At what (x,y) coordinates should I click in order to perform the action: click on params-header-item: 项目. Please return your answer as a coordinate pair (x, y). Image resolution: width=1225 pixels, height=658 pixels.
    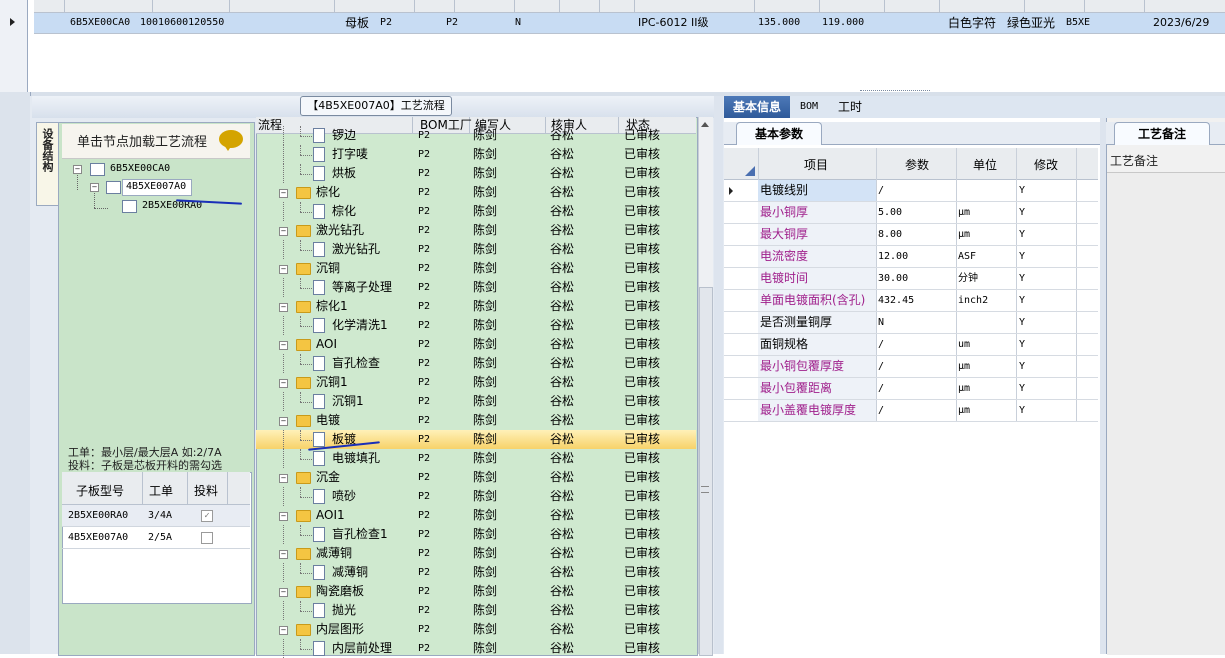
    Looking at the image, I should click on (816, 164).